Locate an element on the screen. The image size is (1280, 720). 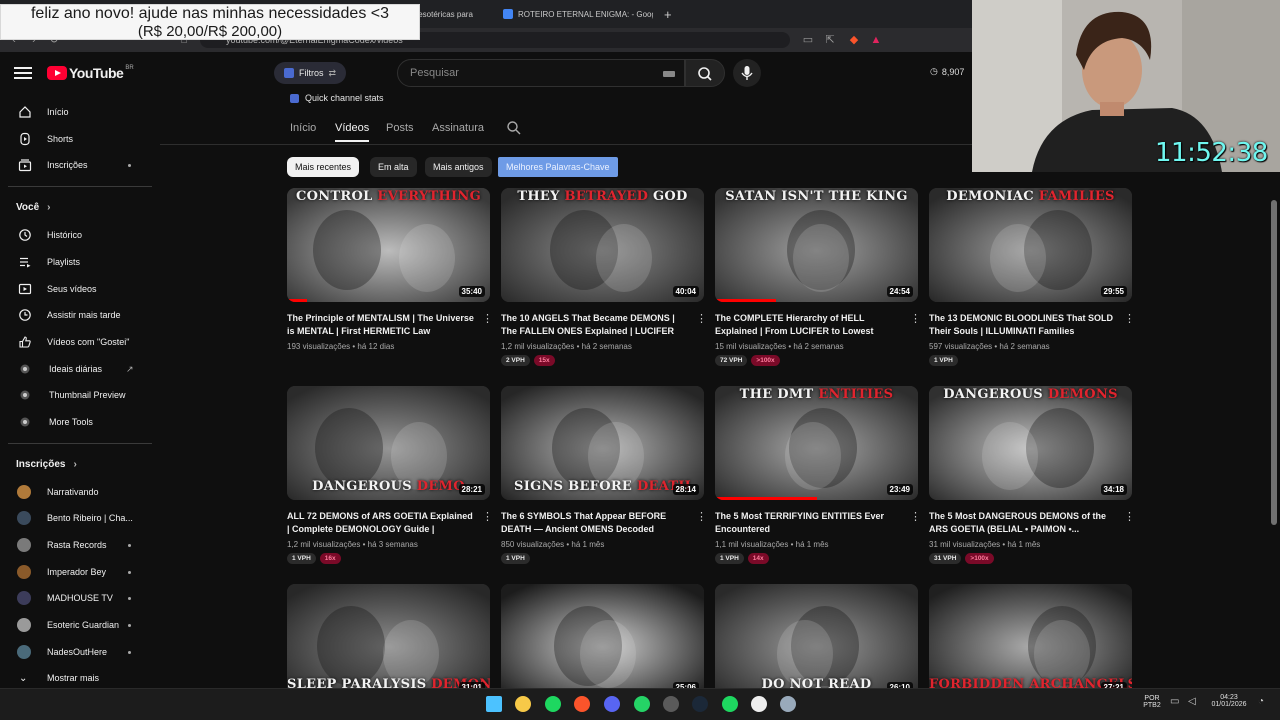
chip-popular: Em alta is located at coordinates (393, 167).